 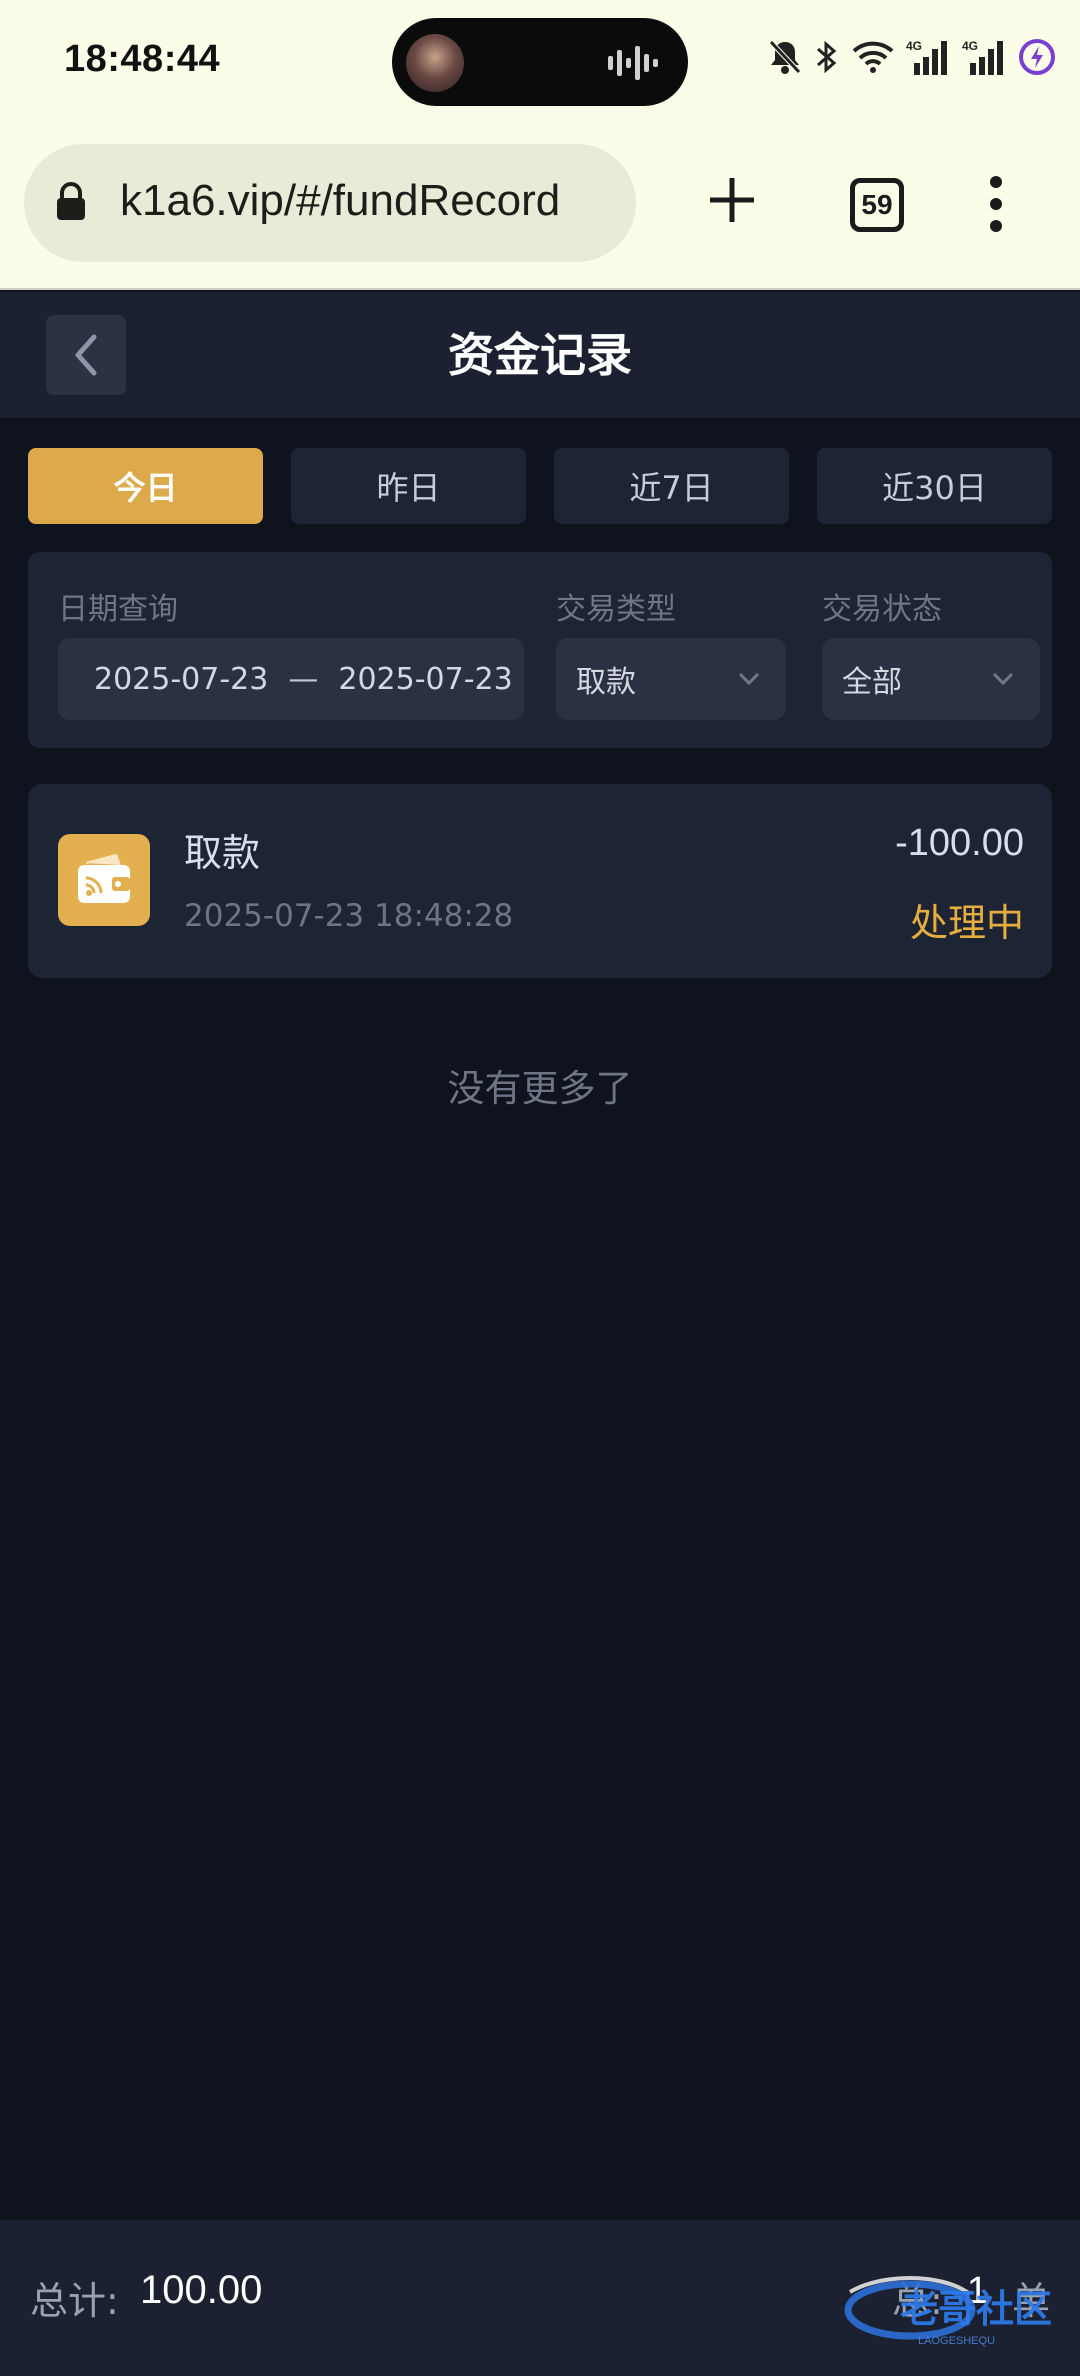 I want to click on chevron-left-icon, so click(x=86, y=355).